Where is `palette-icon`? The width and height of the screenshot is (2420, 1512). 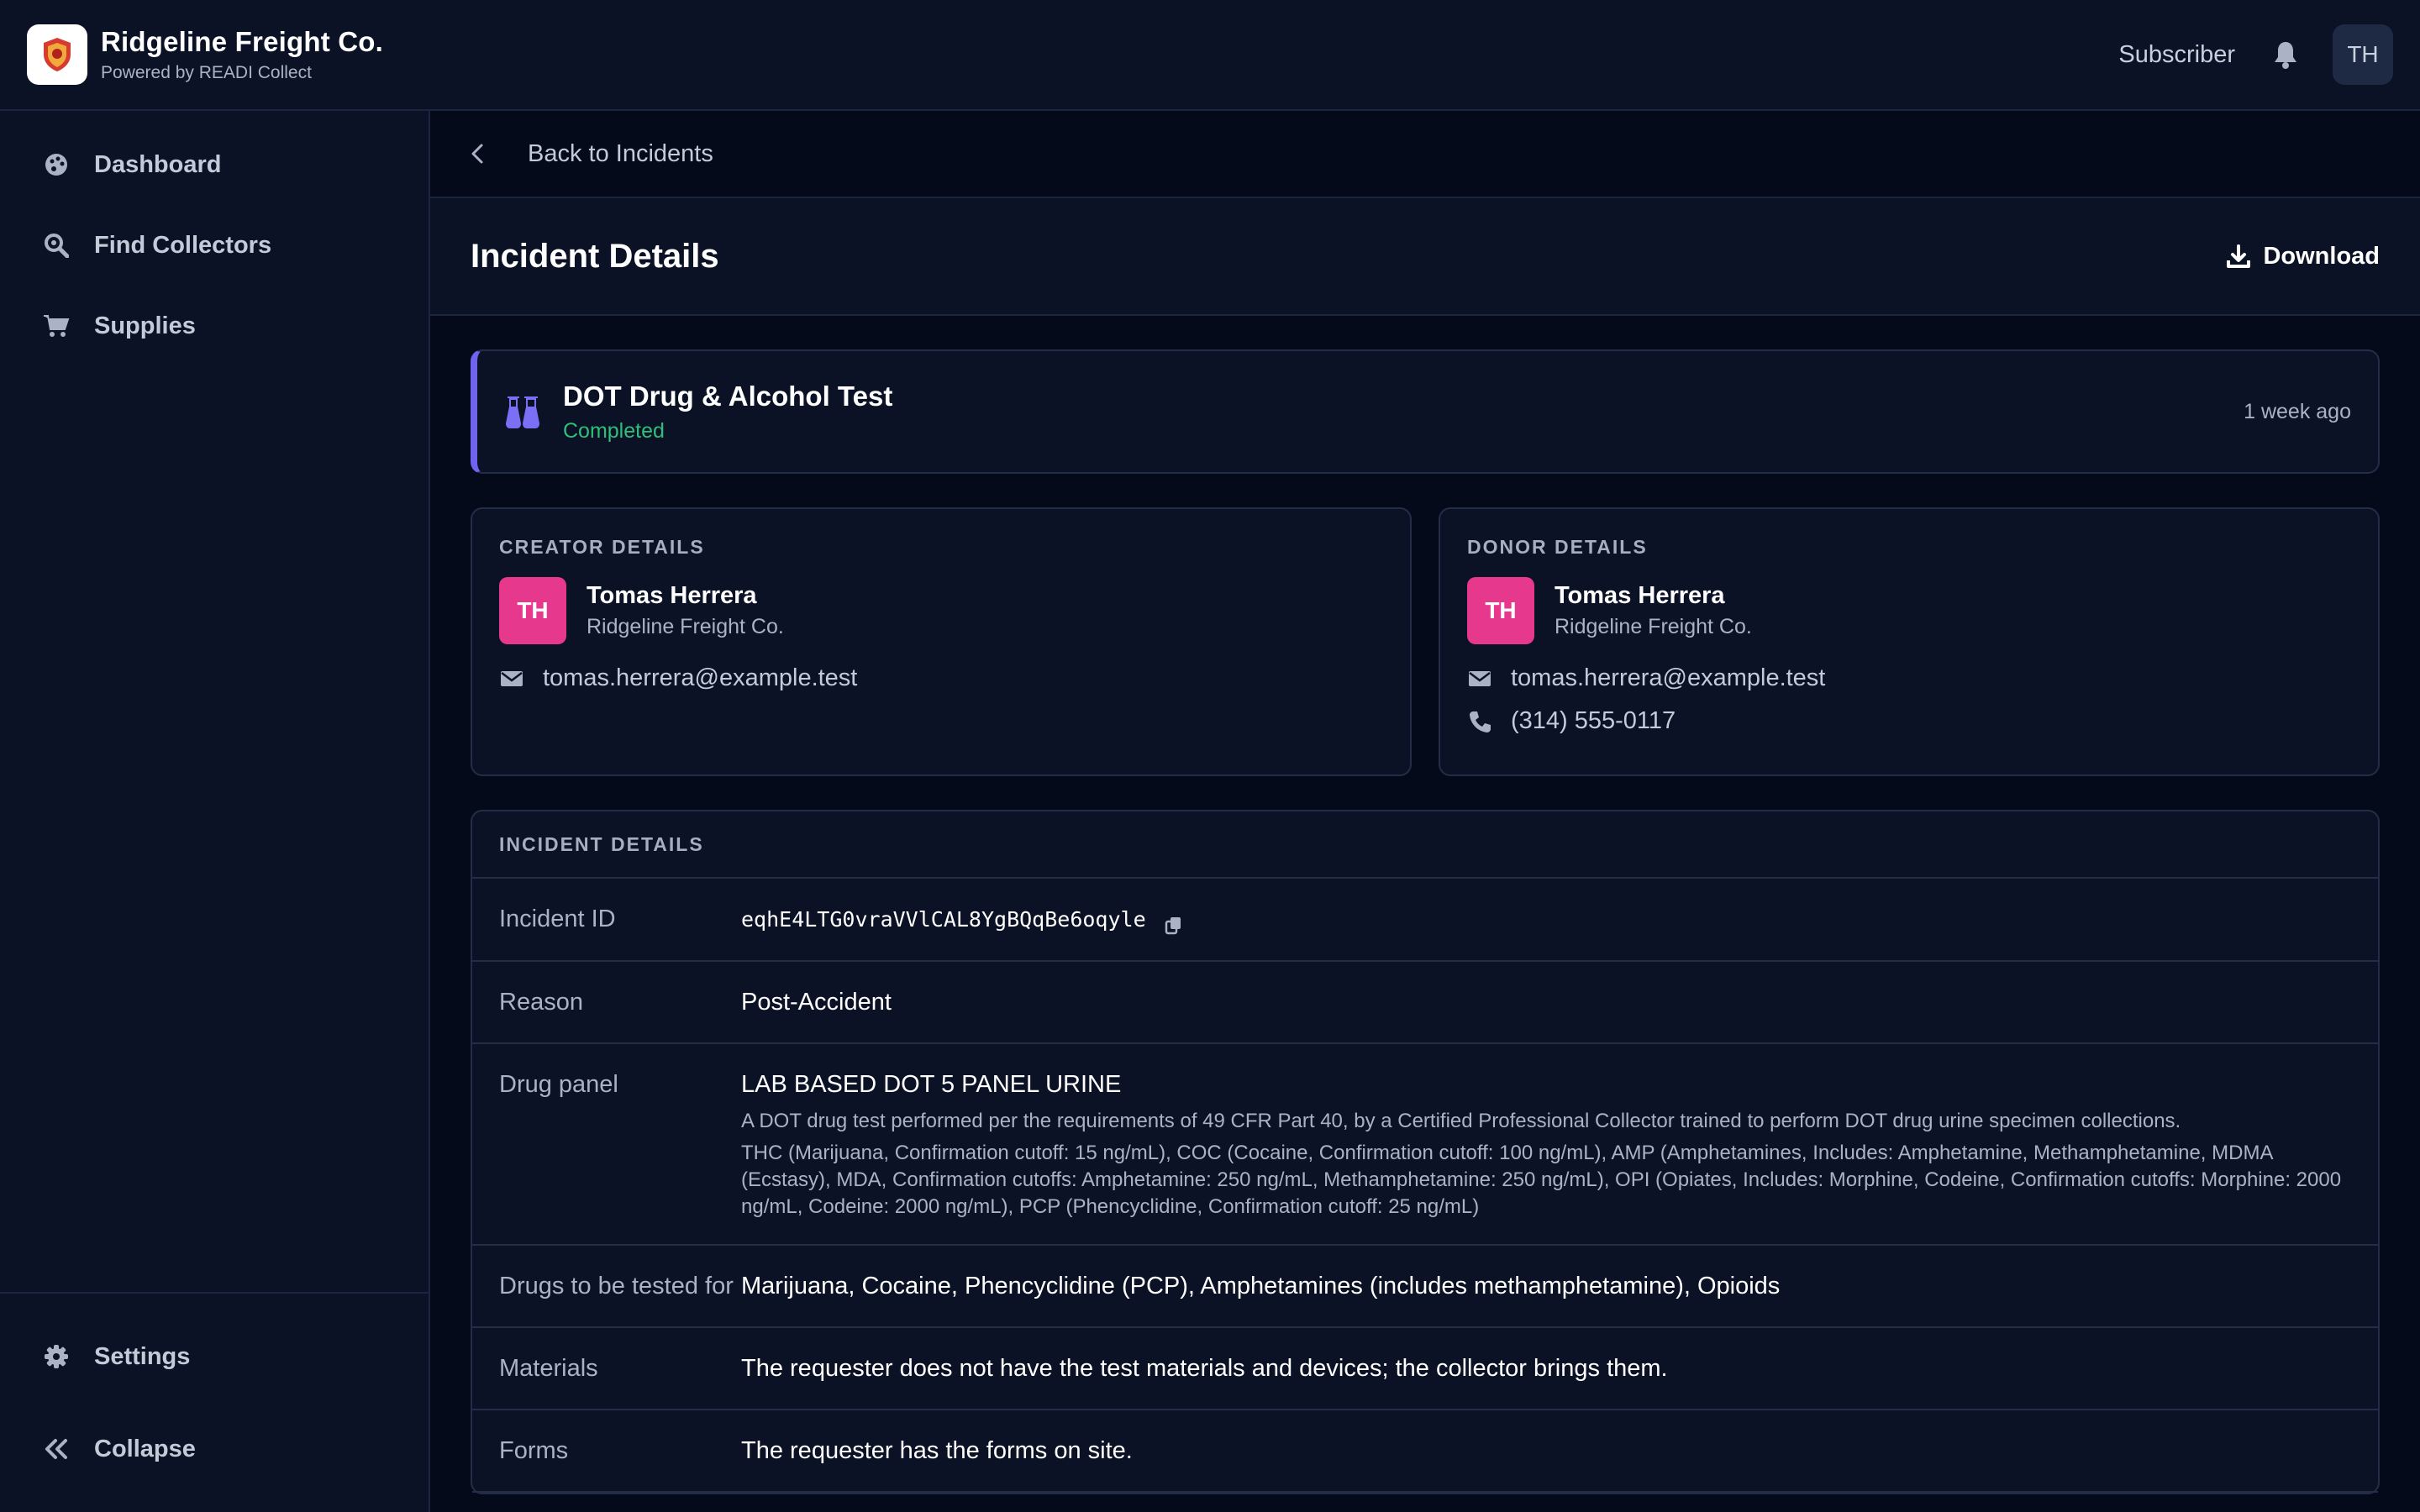
palette-icon is located at coordinates (56, 164).